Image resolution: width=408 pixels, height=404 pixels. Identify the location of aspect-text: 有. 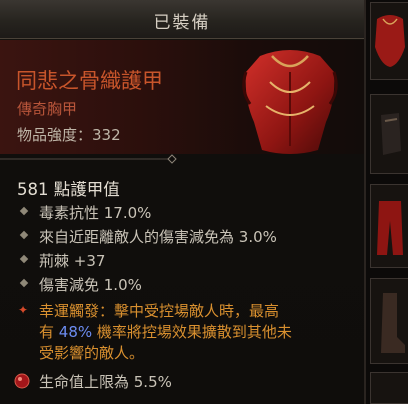
(49, 332).